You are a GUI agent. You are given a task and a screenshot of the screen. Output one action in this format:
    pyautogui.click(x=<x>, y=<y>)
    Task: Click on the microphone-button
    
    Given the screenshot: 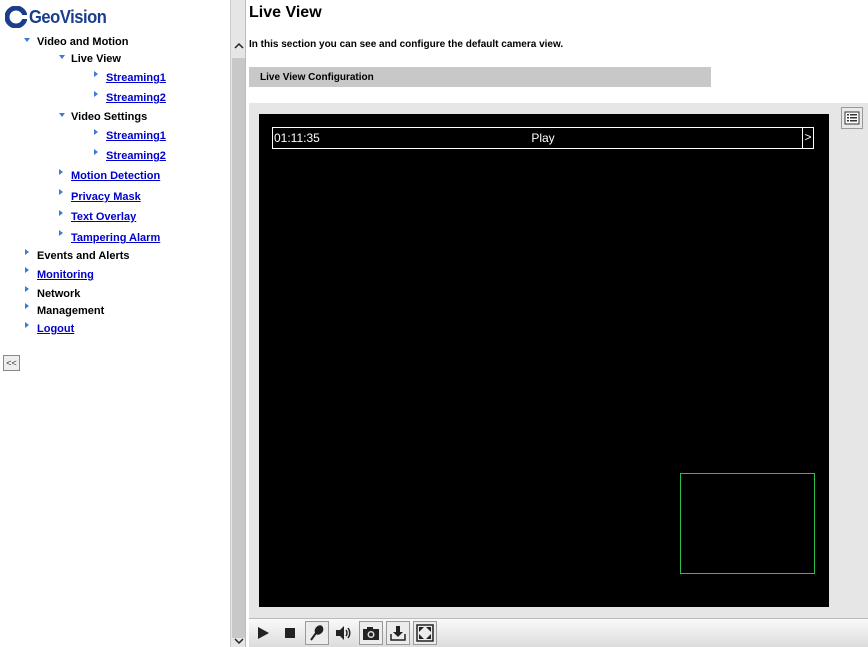 What is the action you would take?
    pyautogui.click(x=317, y=633)
    